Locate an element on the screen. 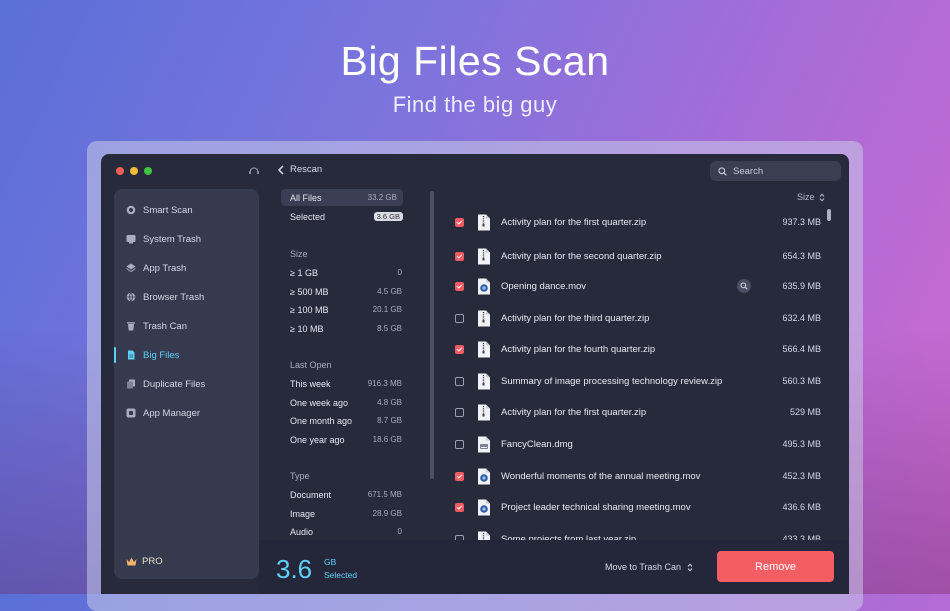 This screenshot has width=950, height=611. app-trash-icon is located at coordinates (131, 268).